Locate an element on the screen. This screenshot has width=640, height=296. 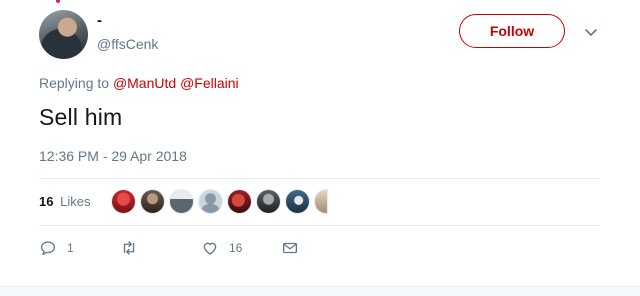
reply-context: Replying to @ManUtd @Fellaini is located at coordinates (139, 83).